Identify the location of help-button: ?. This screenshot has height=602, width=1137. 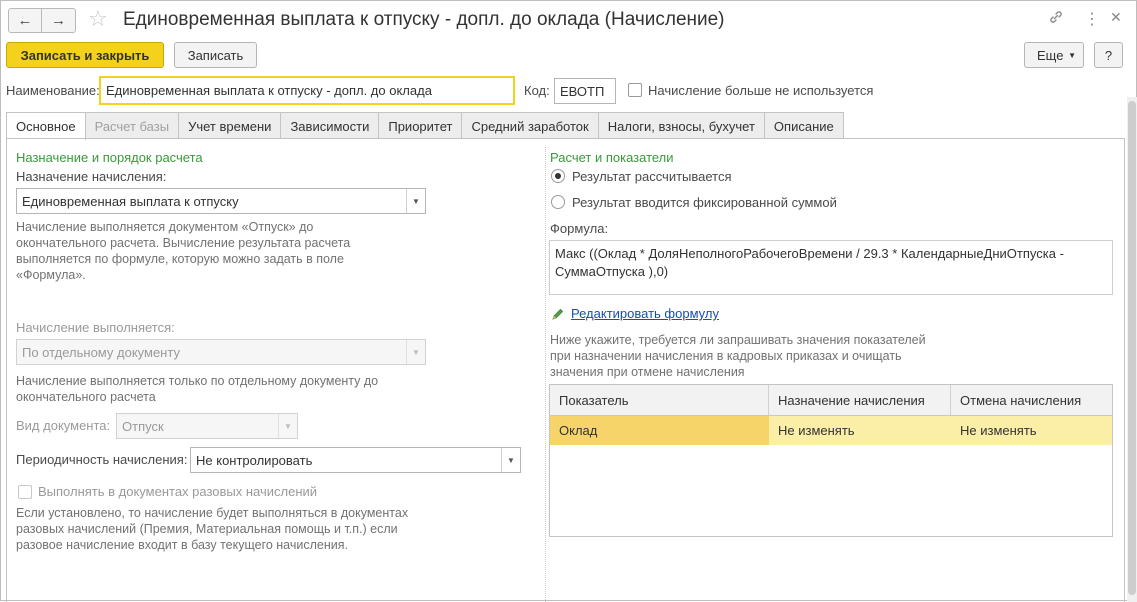
(1108, 55).